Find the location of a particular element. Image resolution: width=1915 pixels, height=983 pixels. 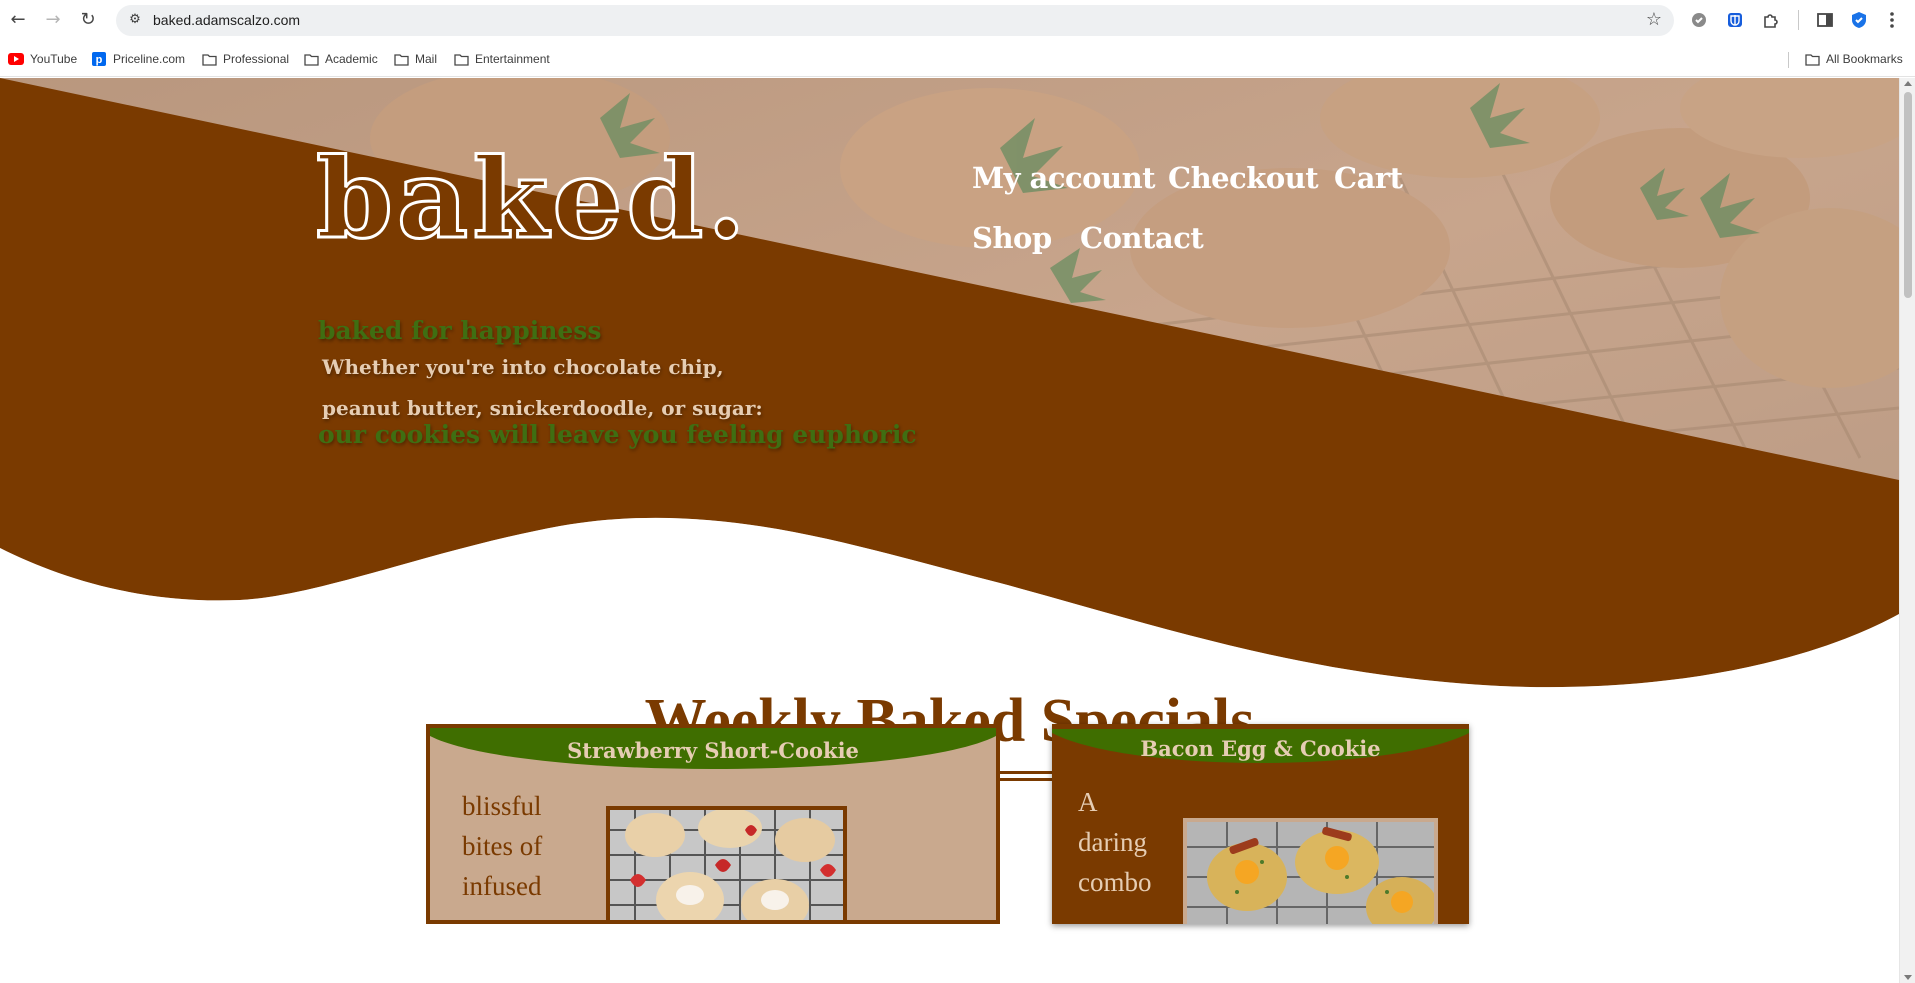

scroll-up-arrow-icon is located at coordinates (1908, 83).